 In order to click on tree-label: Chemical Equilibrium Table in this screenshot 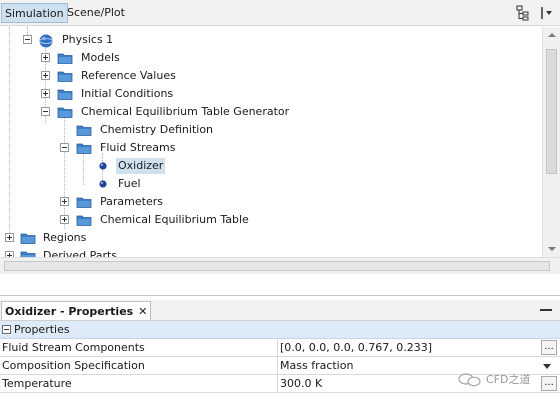, I will do `click(174, 219)`.